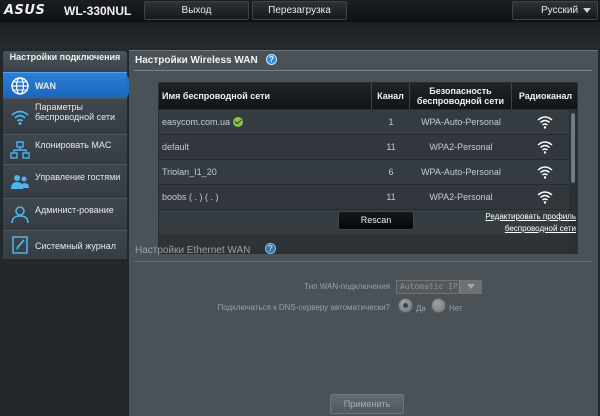  Describe the element at coordinates (68, 85) in the screenshot. I see `sidebar-item-wan: WAN` at that location.